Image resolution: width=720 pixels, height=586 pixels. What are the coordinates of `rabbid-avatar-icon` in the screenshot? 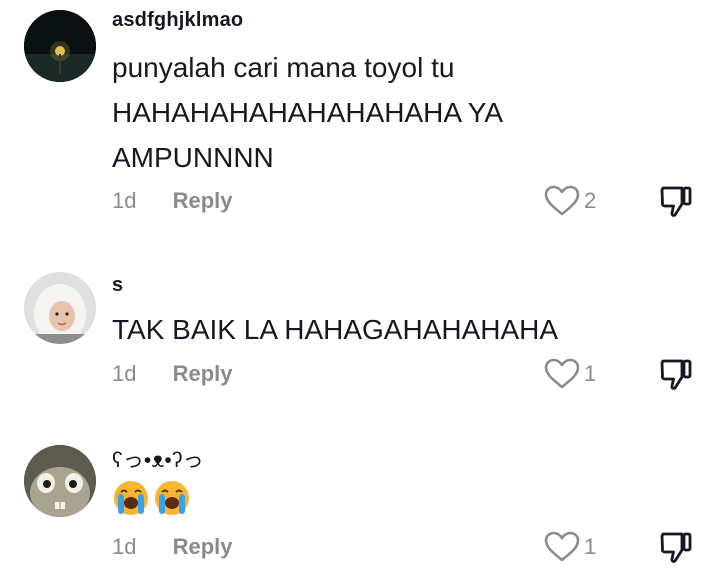 It's located at (60, 481).